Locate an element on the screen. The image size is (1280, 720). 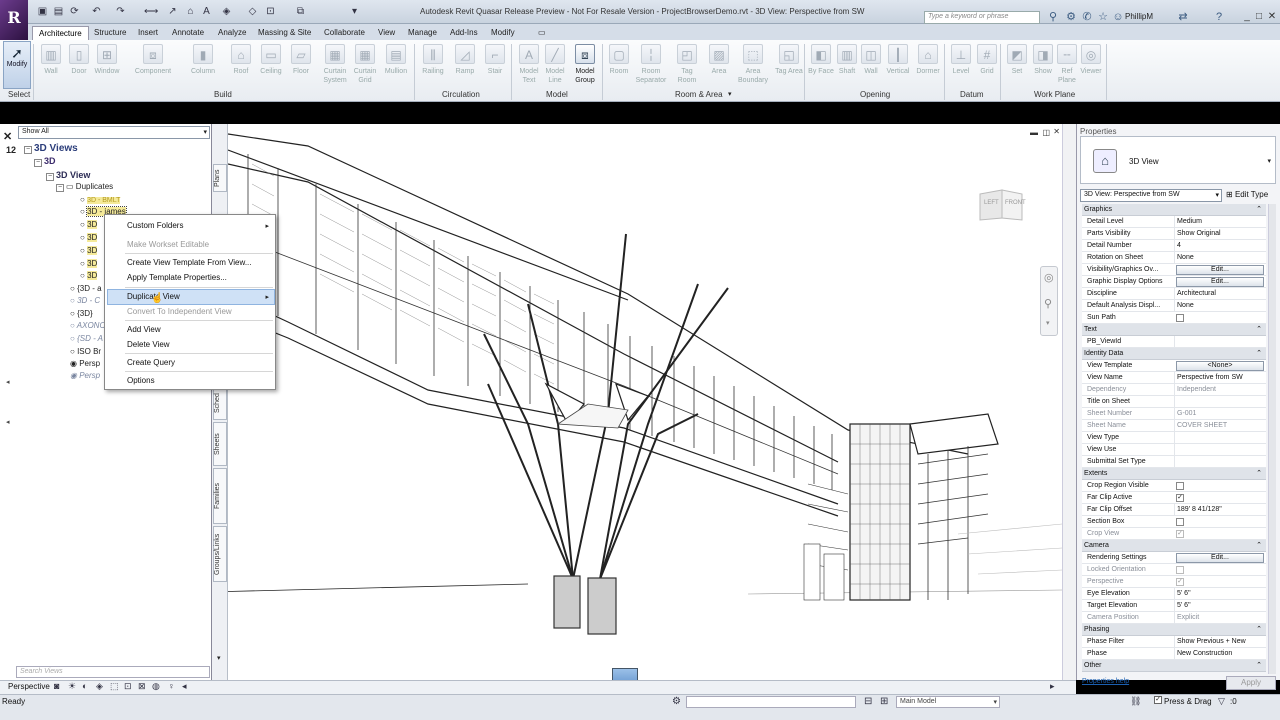
prop-row: Submittal Set Type is located at coordinates (1174, 462).